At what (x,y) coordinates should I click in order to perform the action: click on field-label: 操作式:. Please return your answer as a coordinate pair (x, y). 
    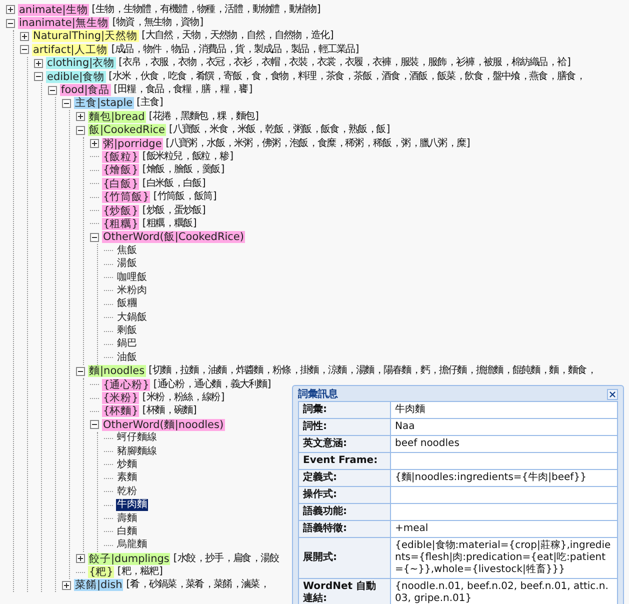
    Looking at the image, I should click on (345, 495).